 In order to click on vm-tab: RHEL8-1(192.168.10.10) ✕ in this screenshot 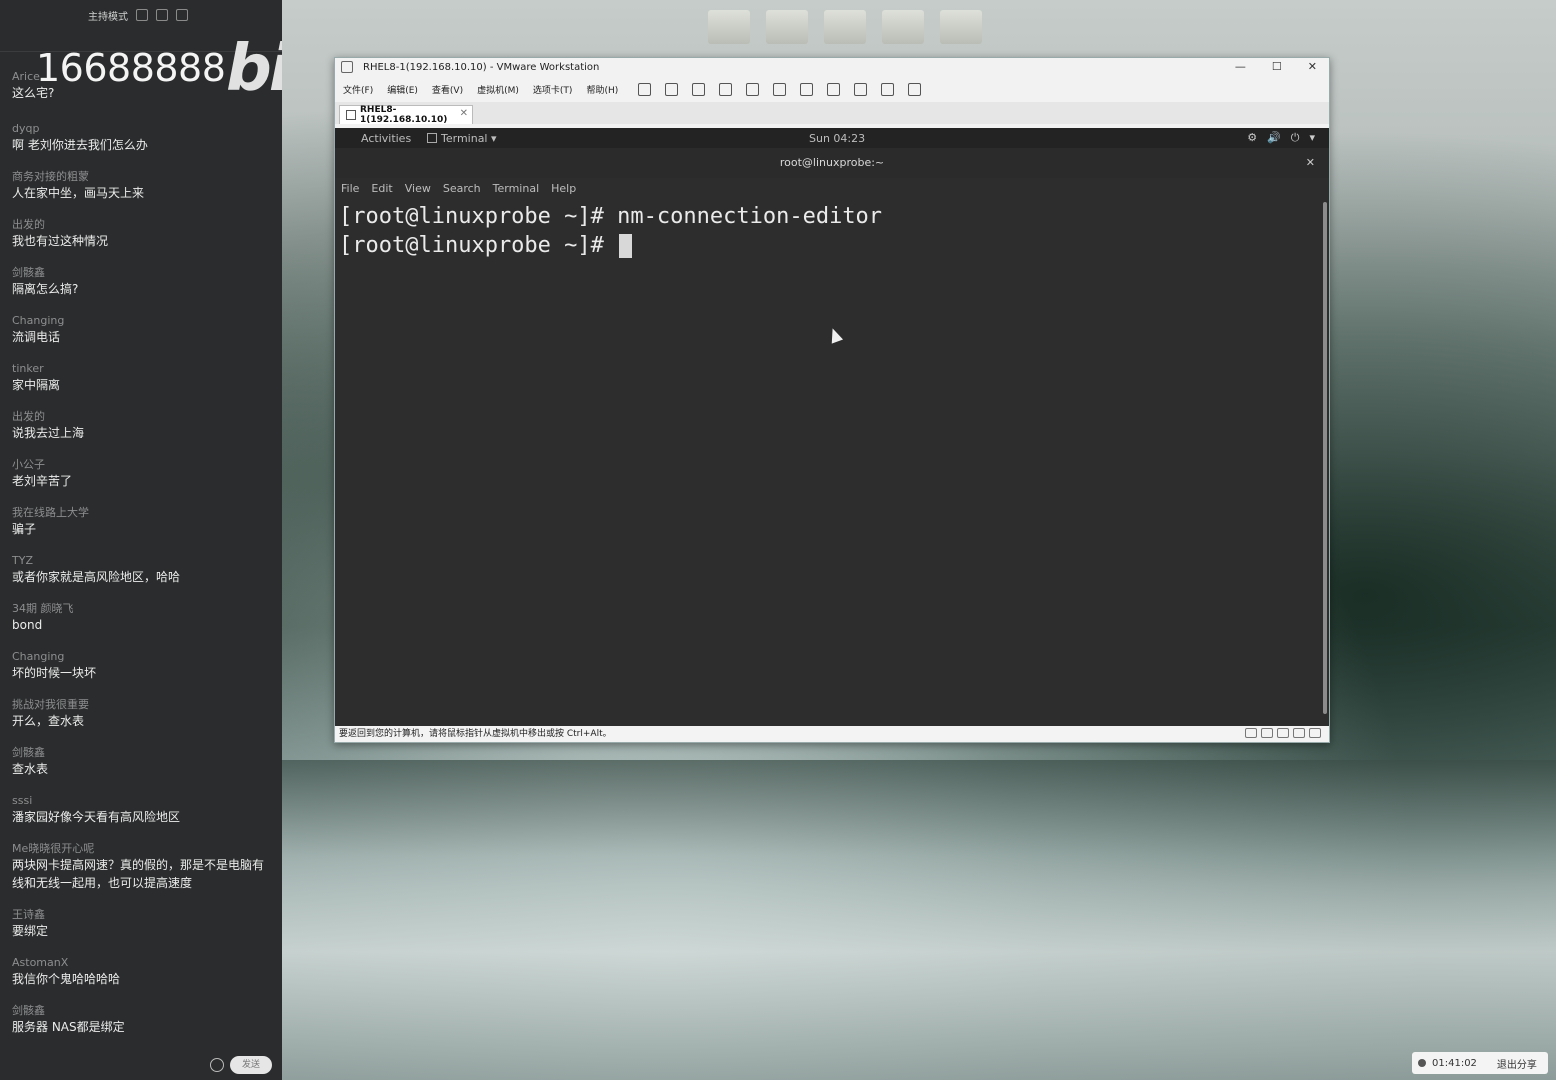, I will do `click(406, 115)`.